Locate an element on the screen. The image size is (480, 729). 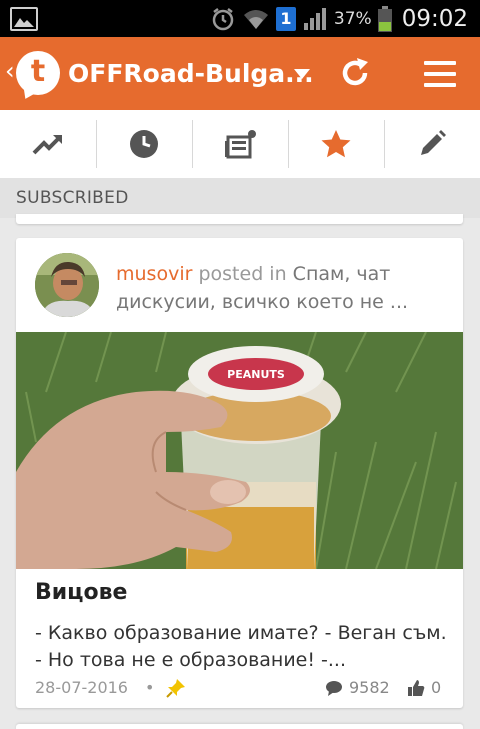
tab-unread is located at coordinates (240, 144).